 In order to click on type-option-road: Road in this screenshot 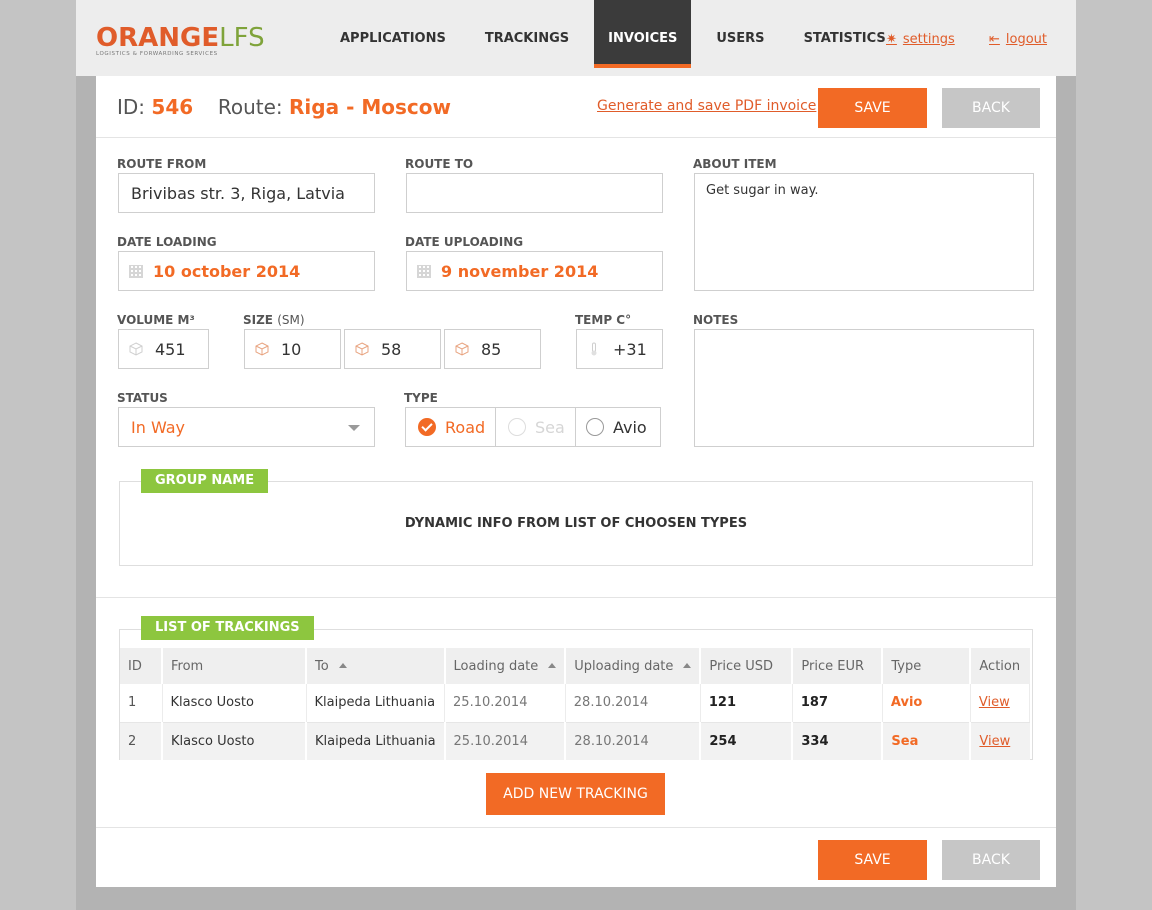, I will do `click(451, 427)`.